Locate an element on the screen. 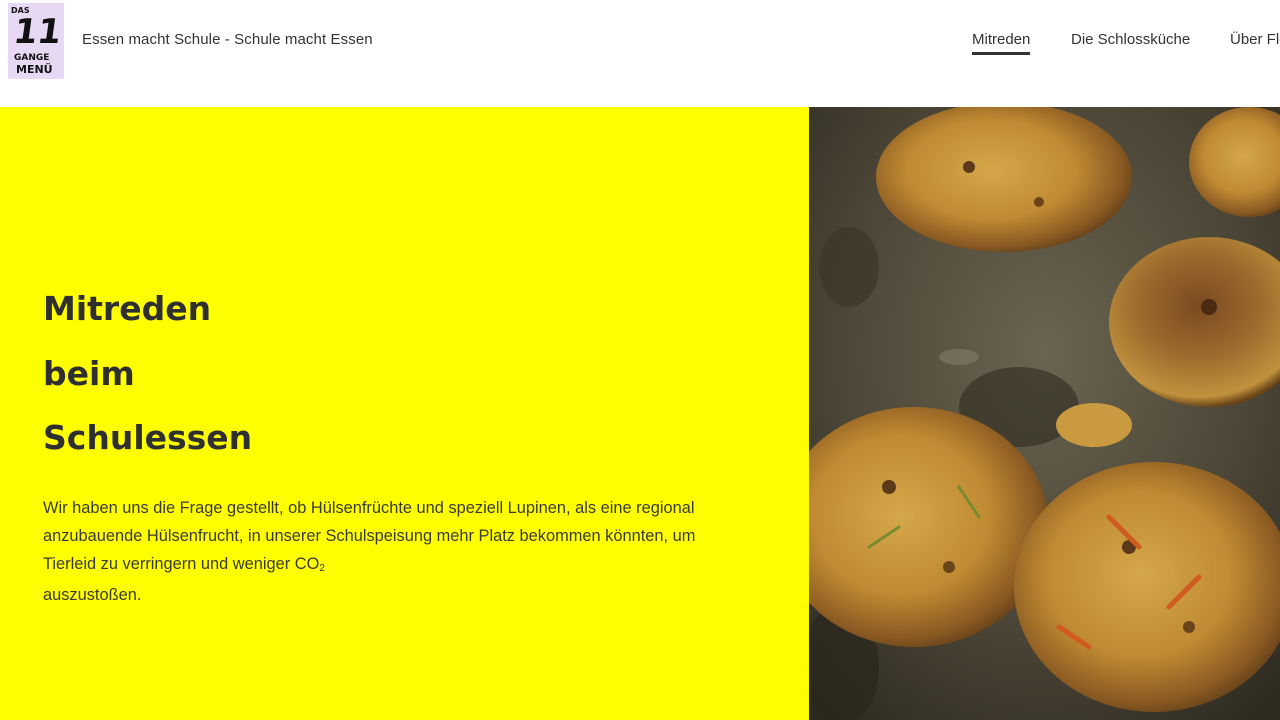 The width and height of the screenshot is (1280, 720). hero-title-line: beim is located at coordinates (89, 373).